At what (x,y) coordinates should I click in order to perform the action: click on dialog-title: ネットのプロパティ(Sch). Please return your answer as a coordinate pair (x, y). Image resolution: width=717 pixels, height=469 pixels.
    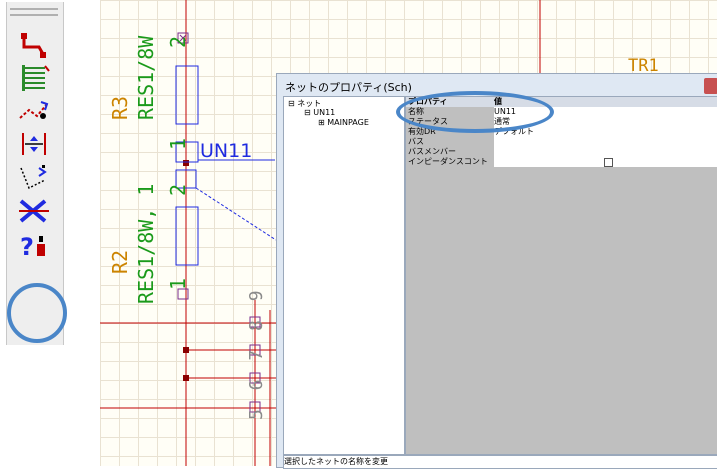
    Looking at the image, I should click on (348, 87).